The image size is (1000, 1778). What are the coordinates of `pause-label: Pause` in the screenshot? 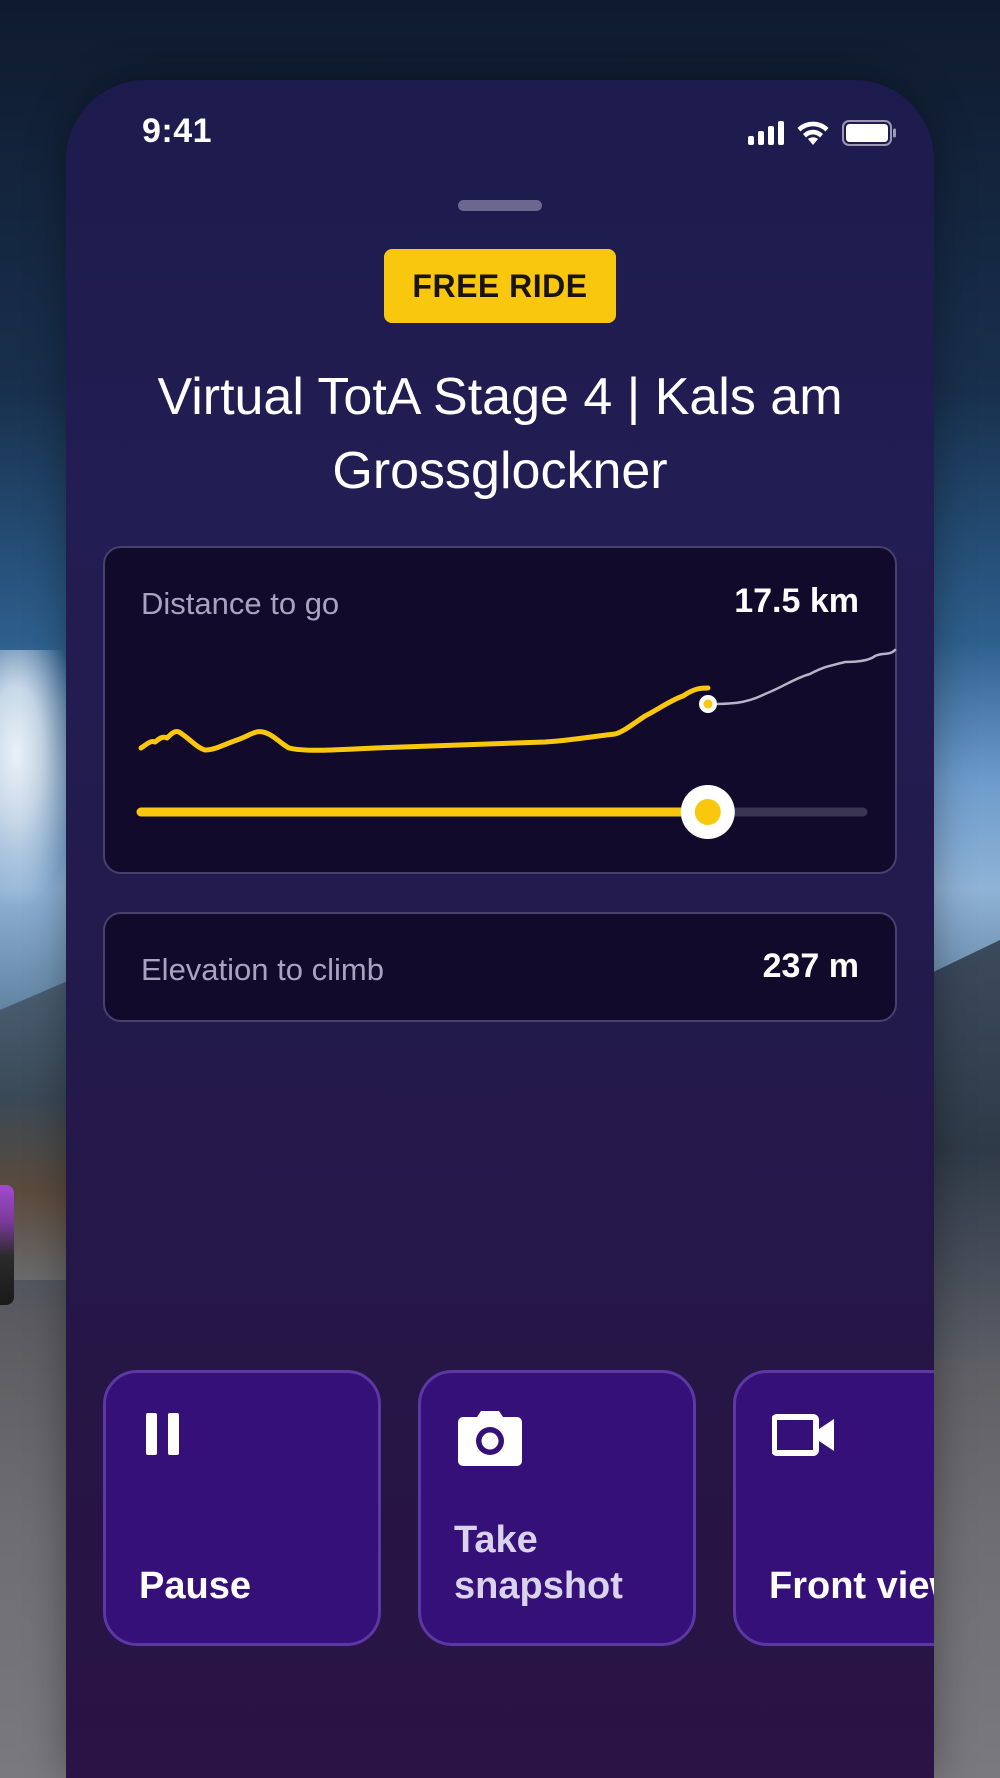 It's located at (195, 1586).